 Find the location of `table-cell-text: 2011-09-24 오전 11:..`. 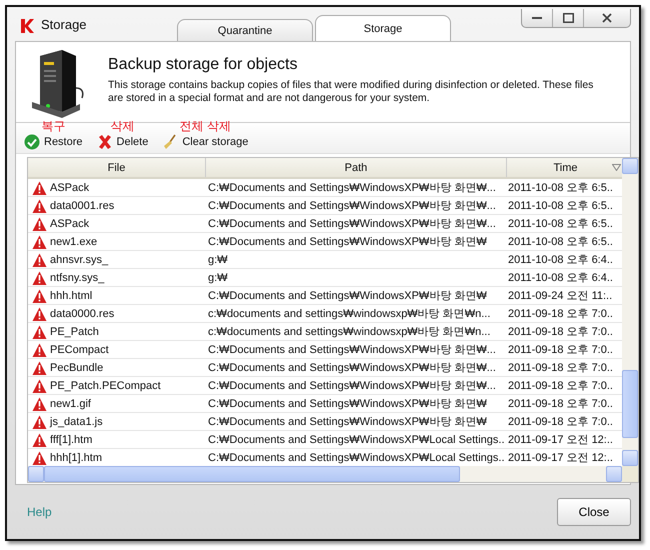

table-cell-text: 2011-09-24 오전 11:.. is located at coordinates (560, 296).